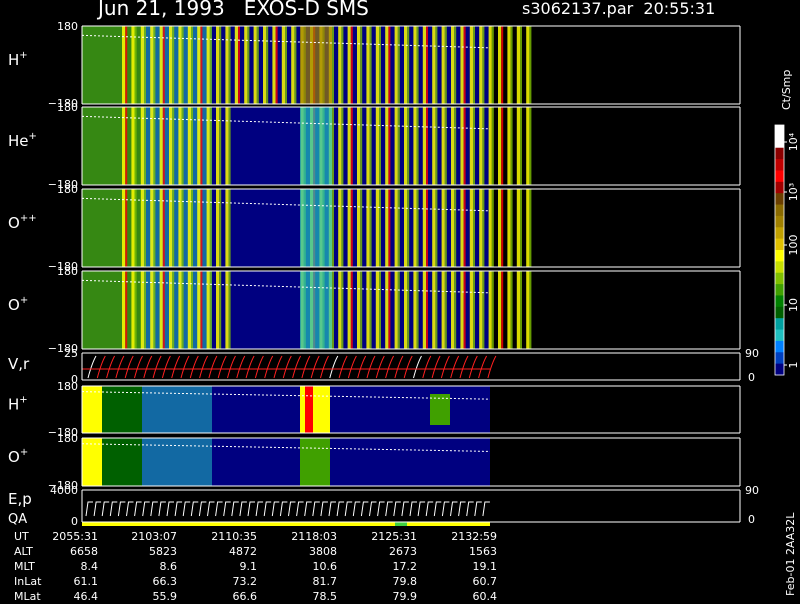  What do you see at coordinates (374, 462) in the screenshot?
I see `panel-7: 180−180O+` at bounding box center [374, 462].